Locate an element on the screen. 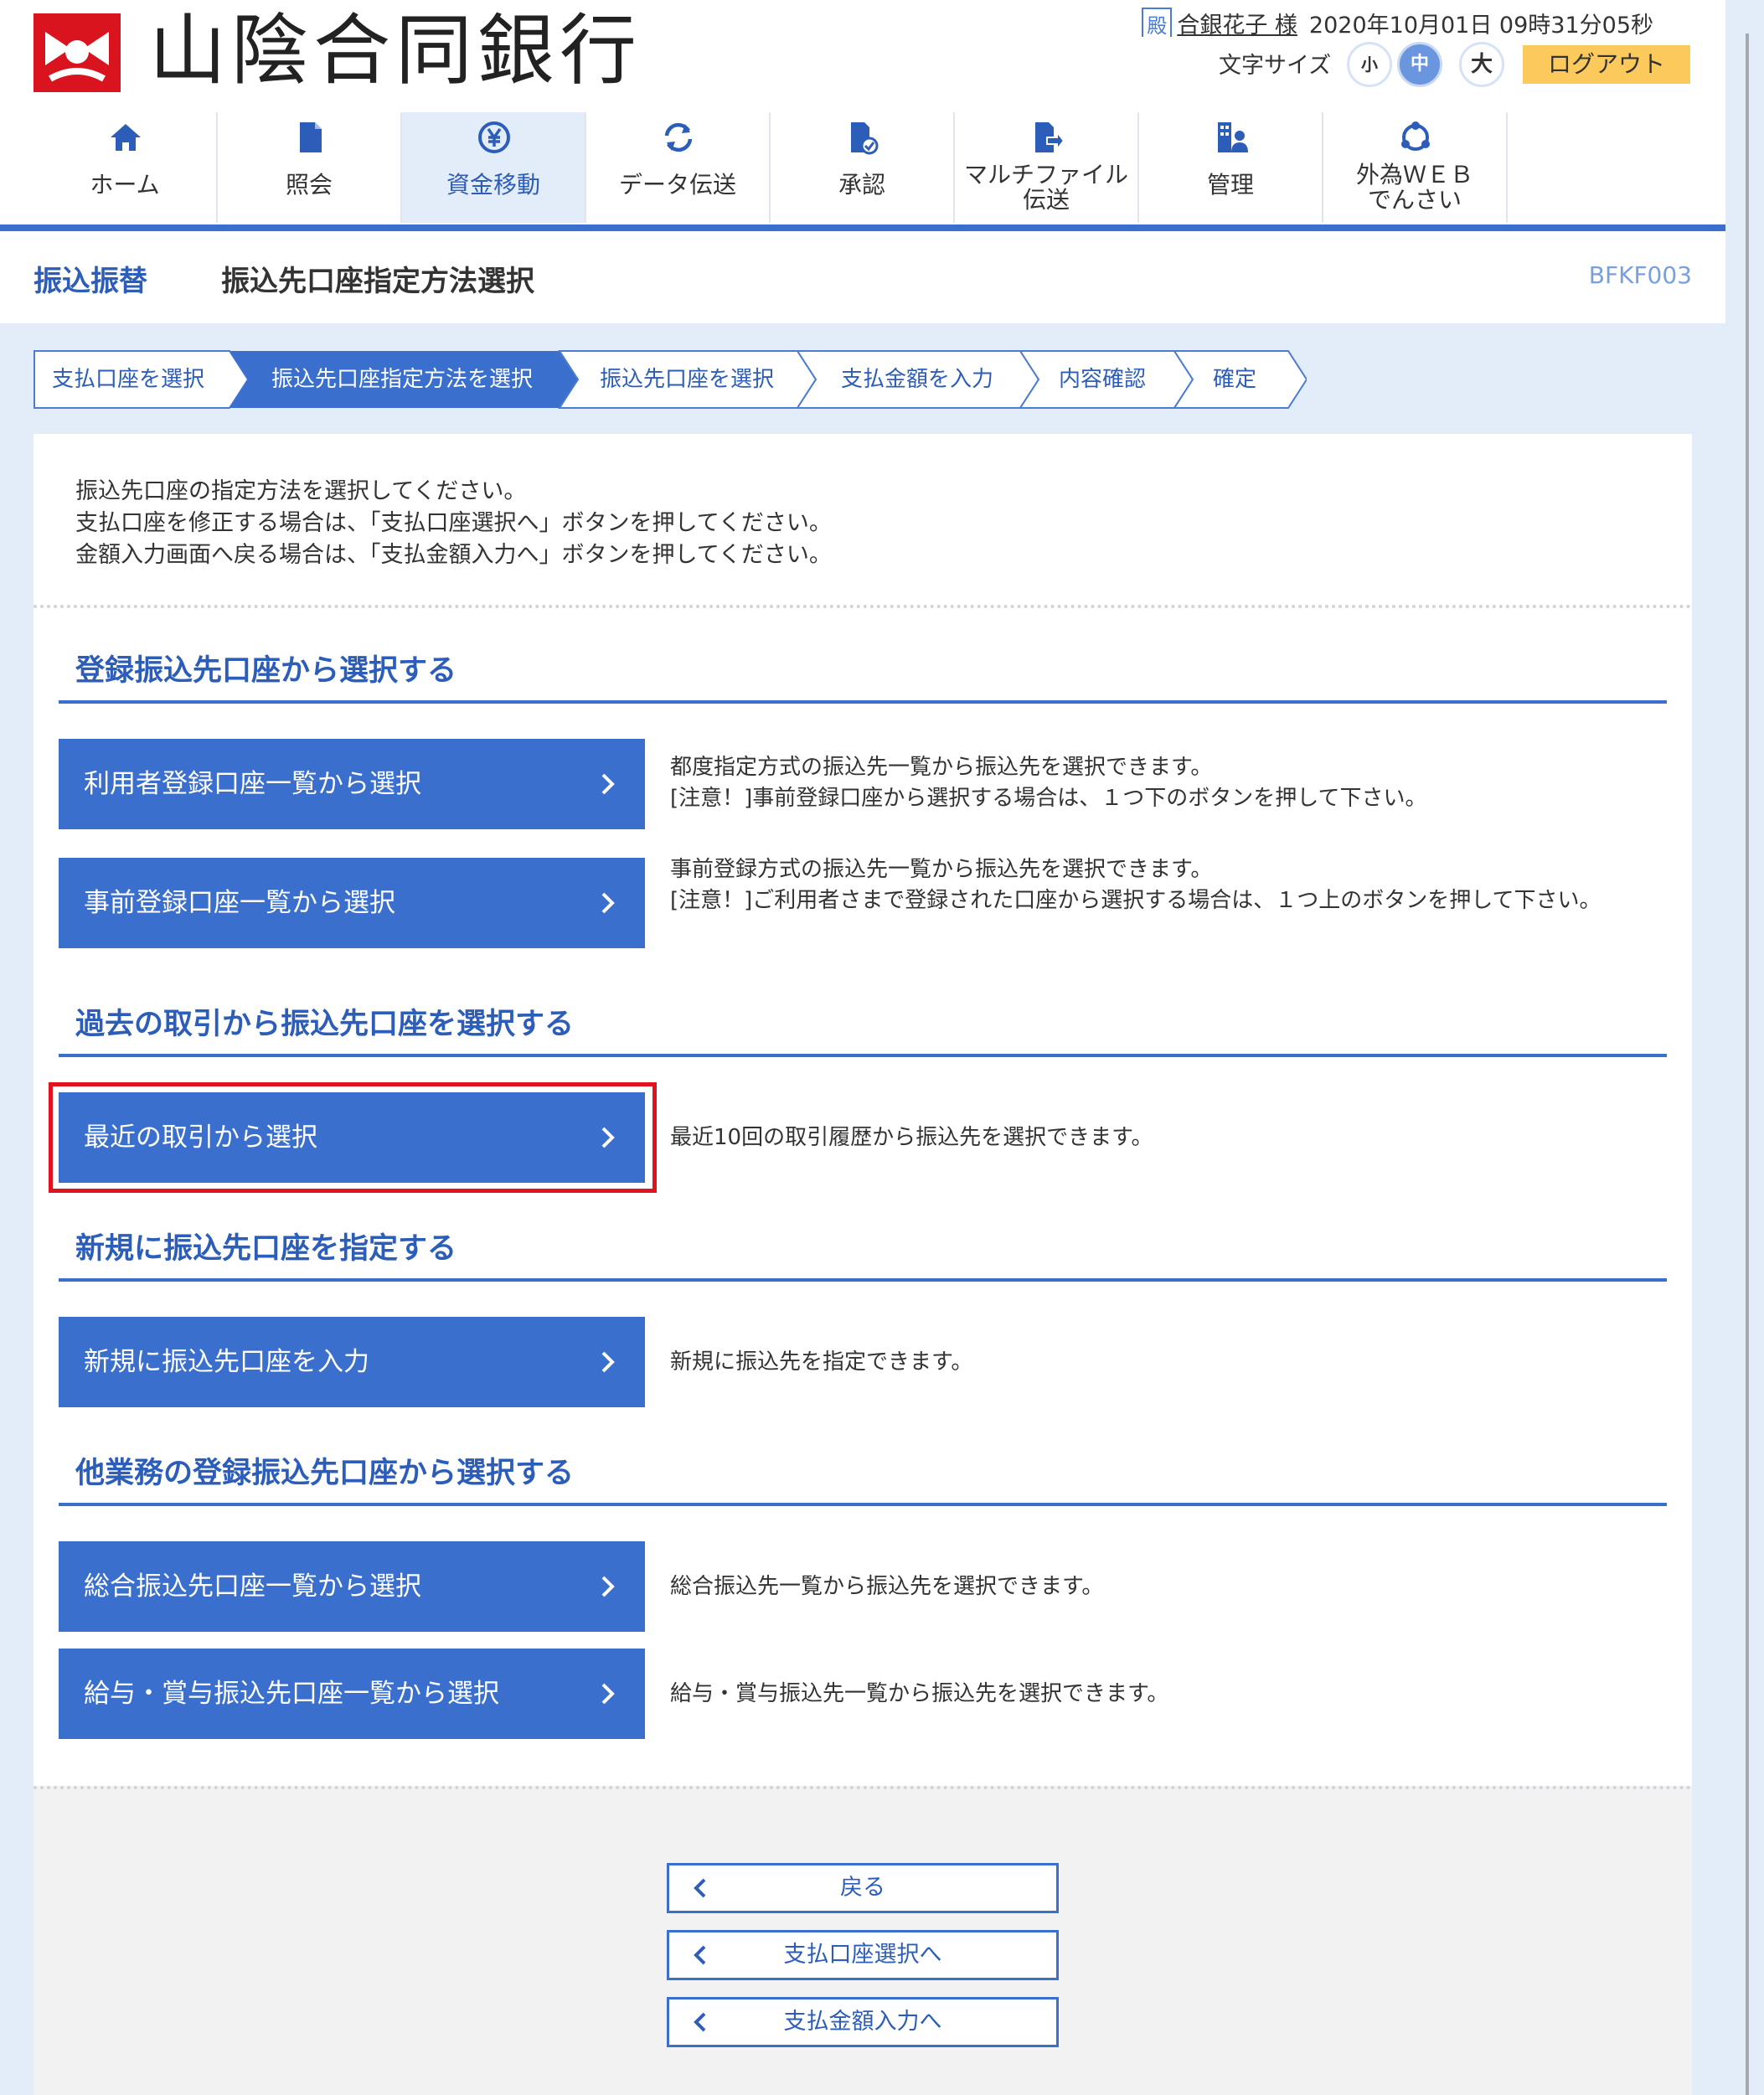  nav-label: 外為ＷＥＢ でんさい is located at coordinates (1415, 188).